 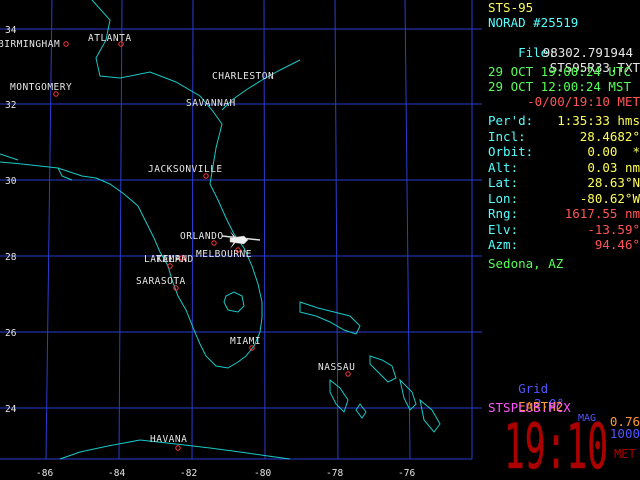 What do you see at coordinates (10, 105) in the screenshot?
I see `latitude-tick: 32` at bounding box center [10, 105].